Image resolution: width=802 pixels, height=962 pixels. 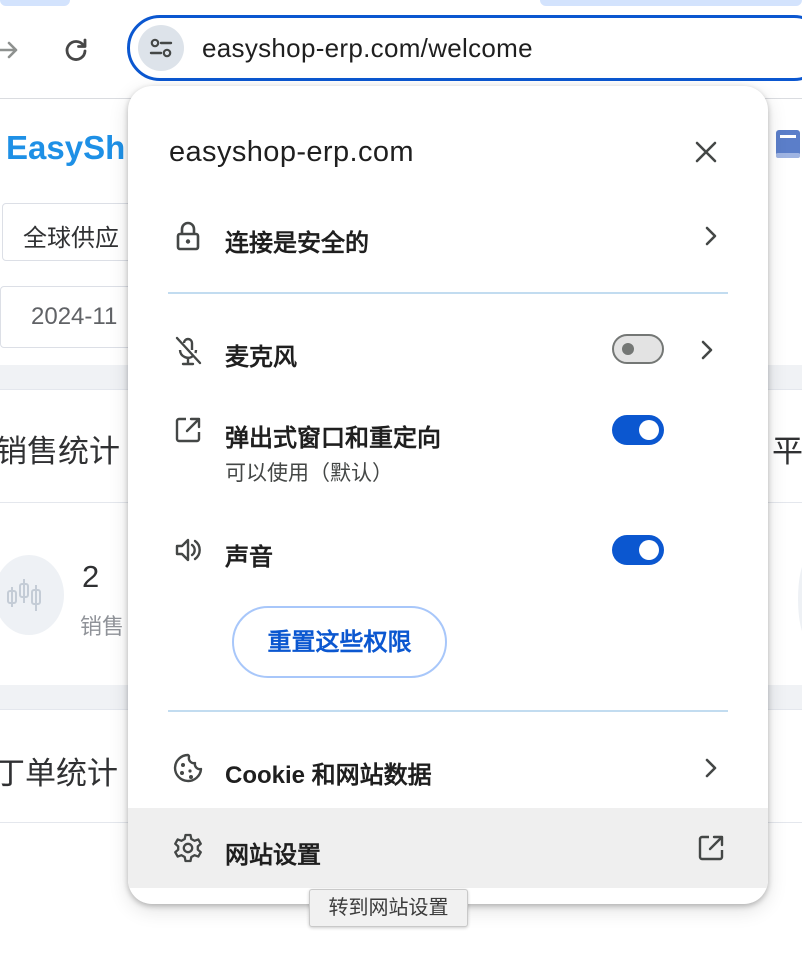 What do you see at coordinates (291, 152) in the screenshot?
I see `popup-title: easyshop-erp.com` at bounding box center [291, 152].